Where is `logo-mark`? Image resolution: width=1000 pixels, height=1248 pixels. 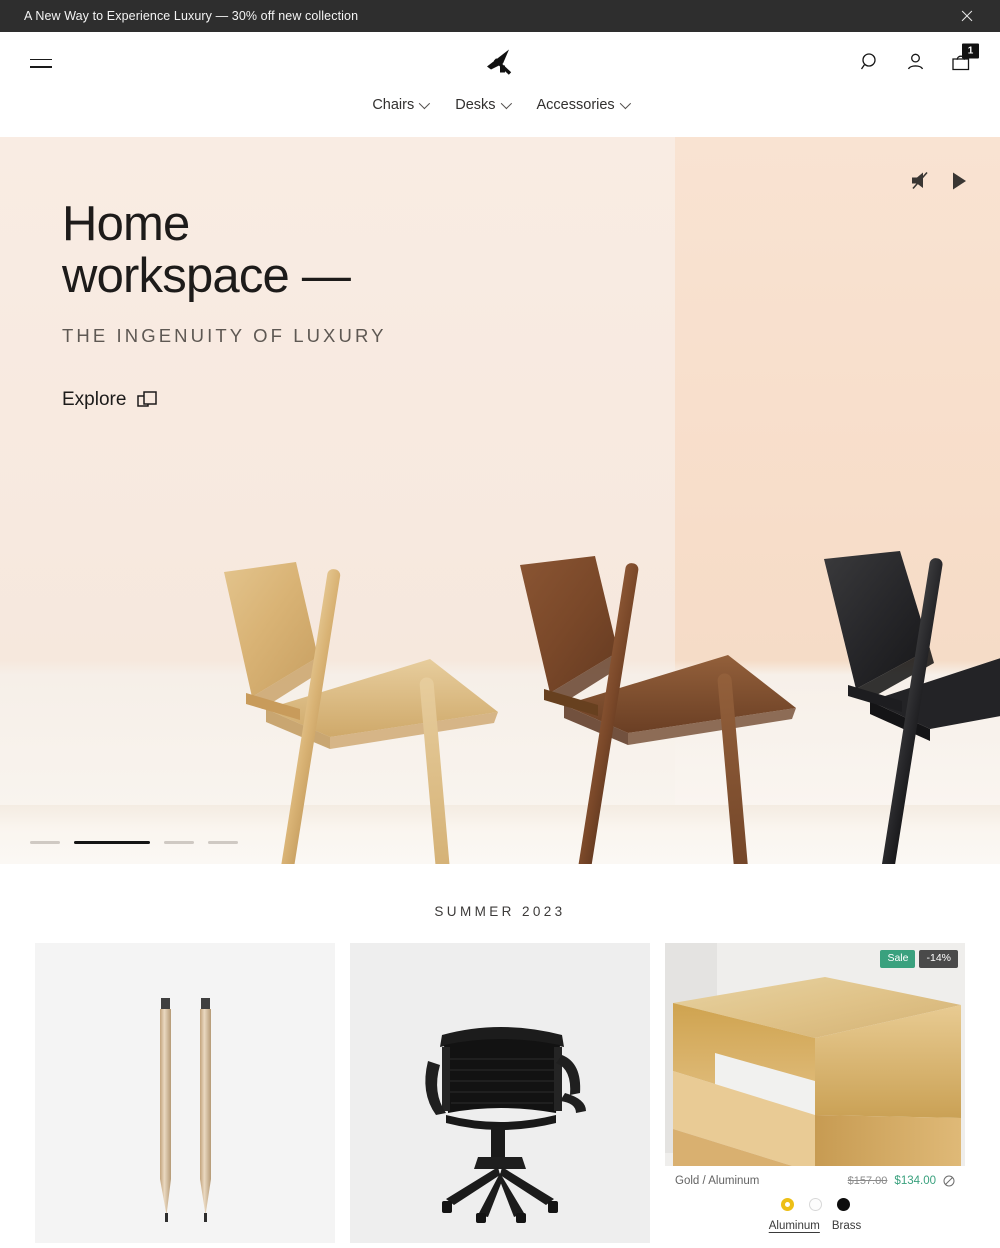 logo-mark is located at coordinates (499, 62).